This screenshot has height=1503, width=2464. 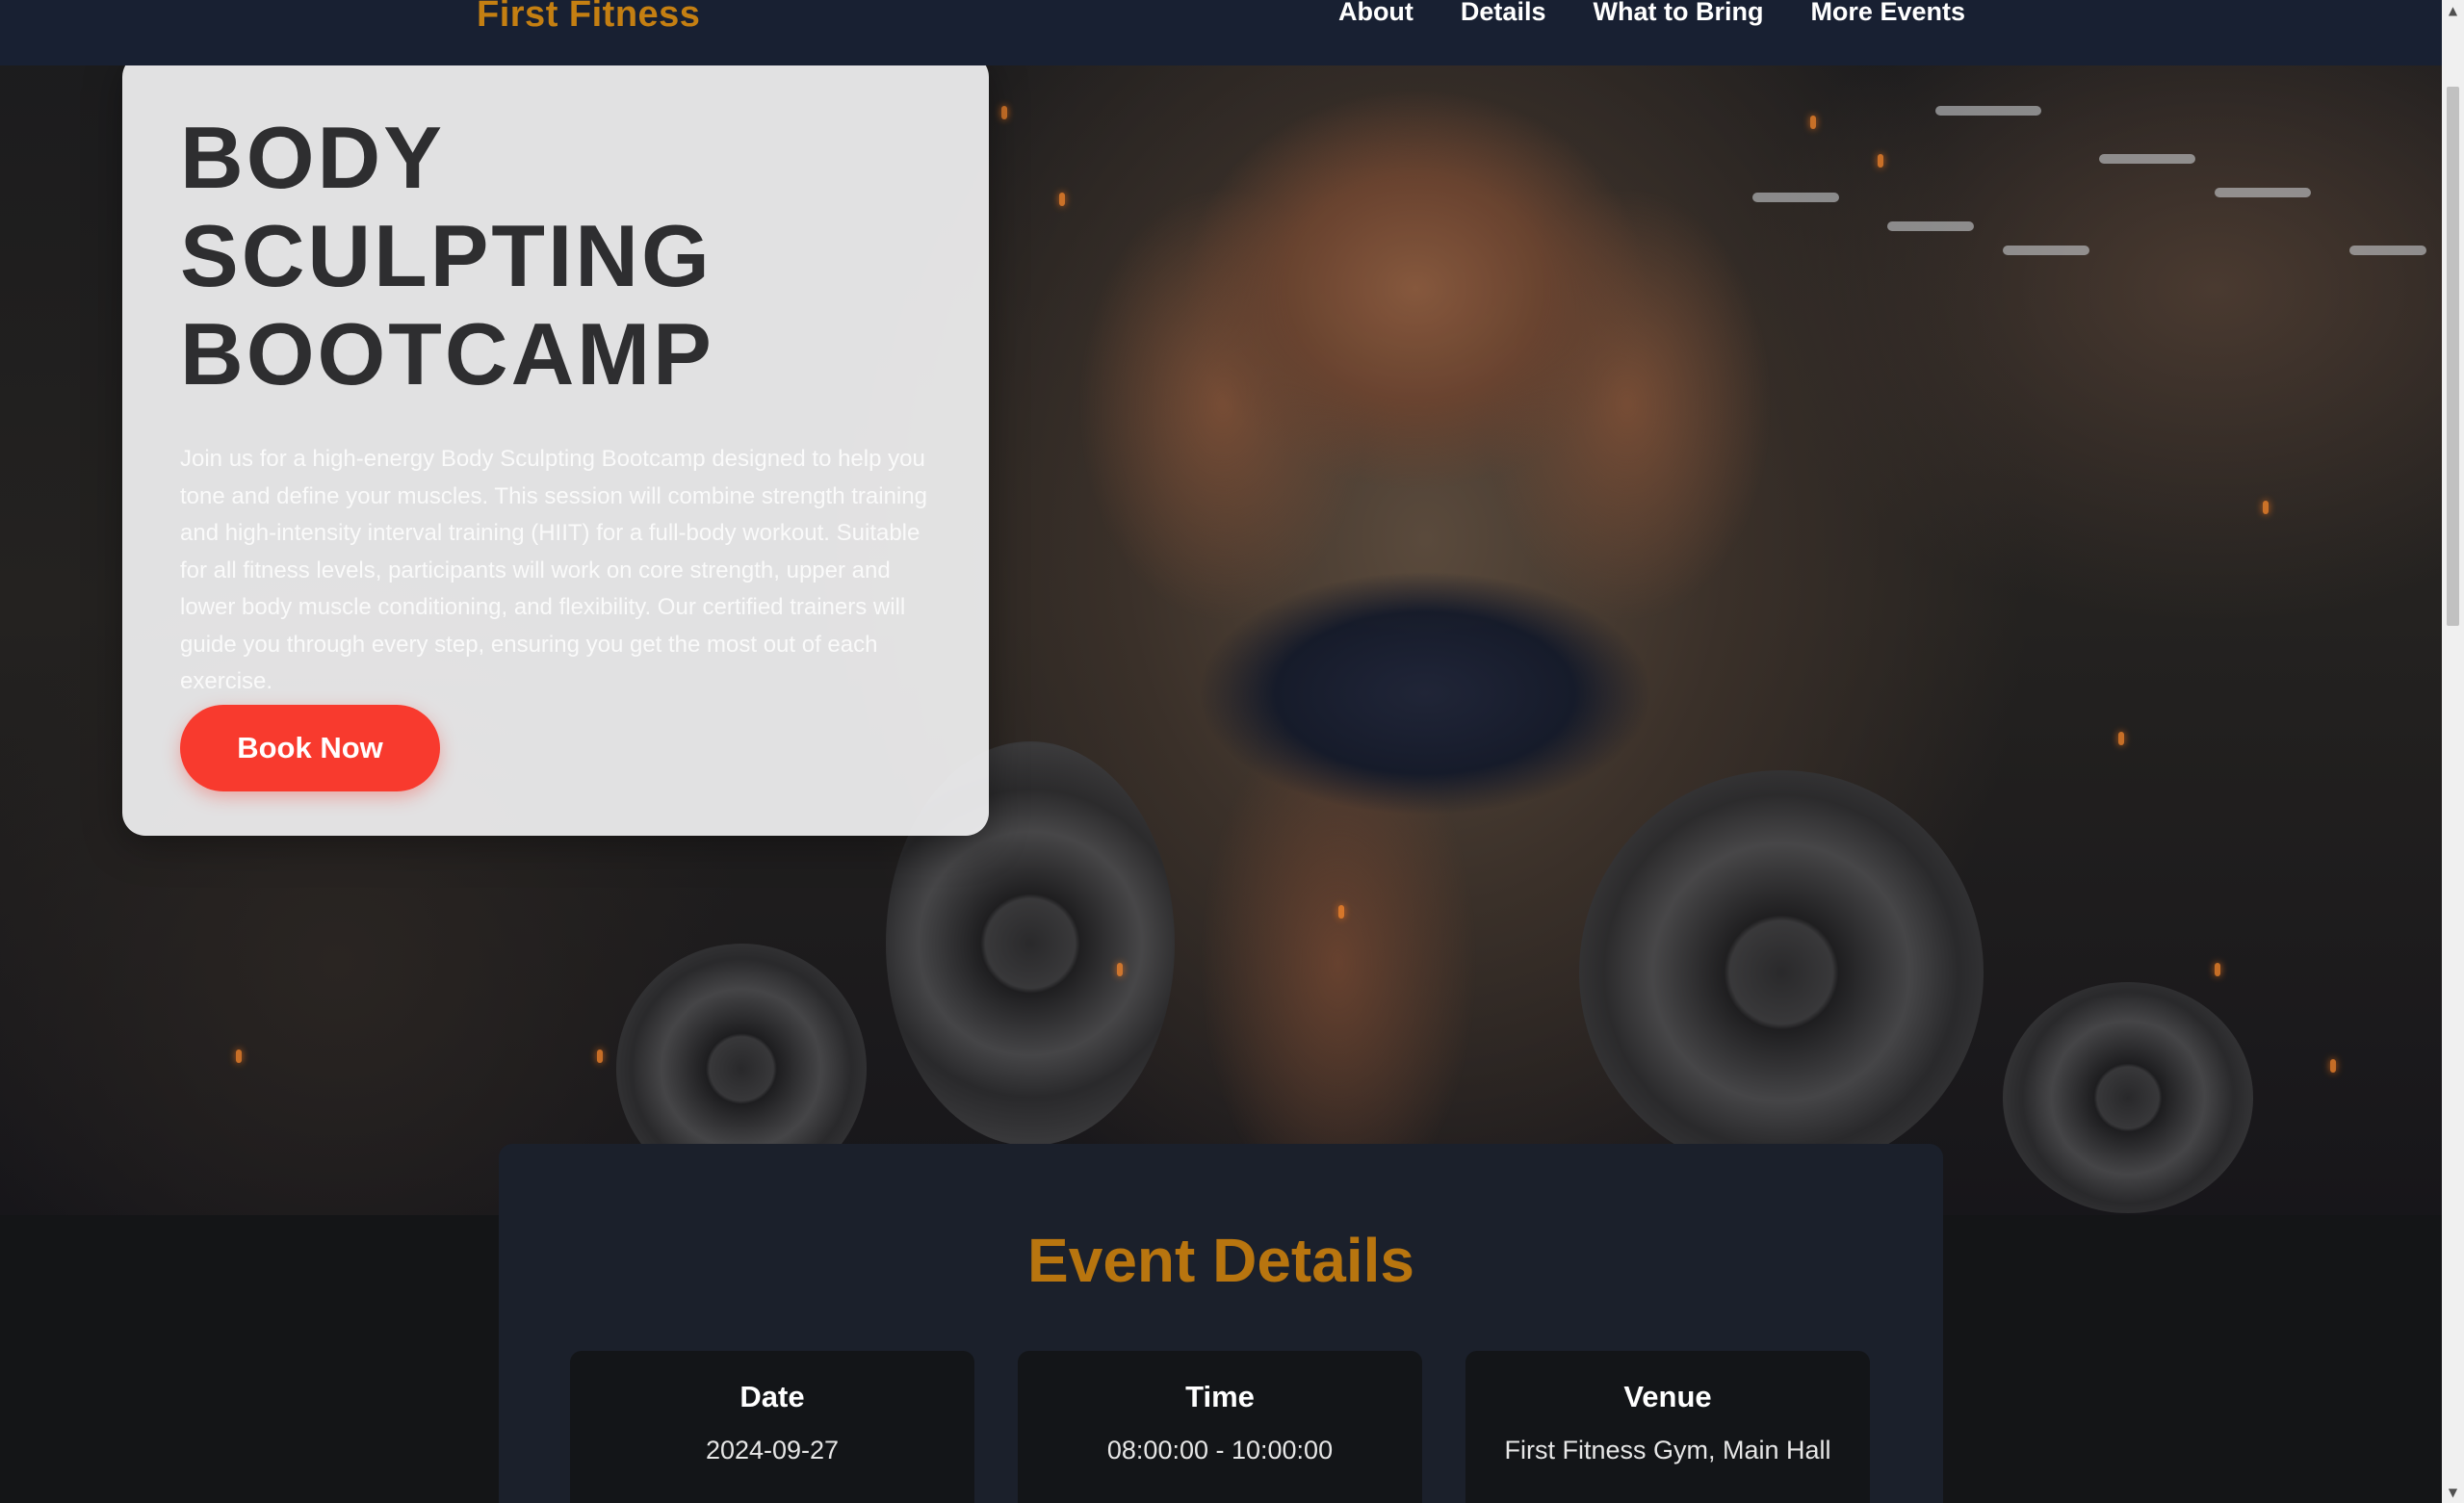 I want to click on nav-link-what-to-bring: What to Bring, so click(x=1678, y=13).